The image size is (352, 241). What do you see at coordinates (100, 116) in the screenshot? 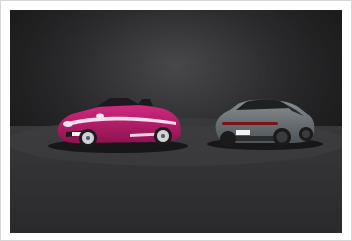
I see `pink-headlight-right` at bounding box center [100, 116].